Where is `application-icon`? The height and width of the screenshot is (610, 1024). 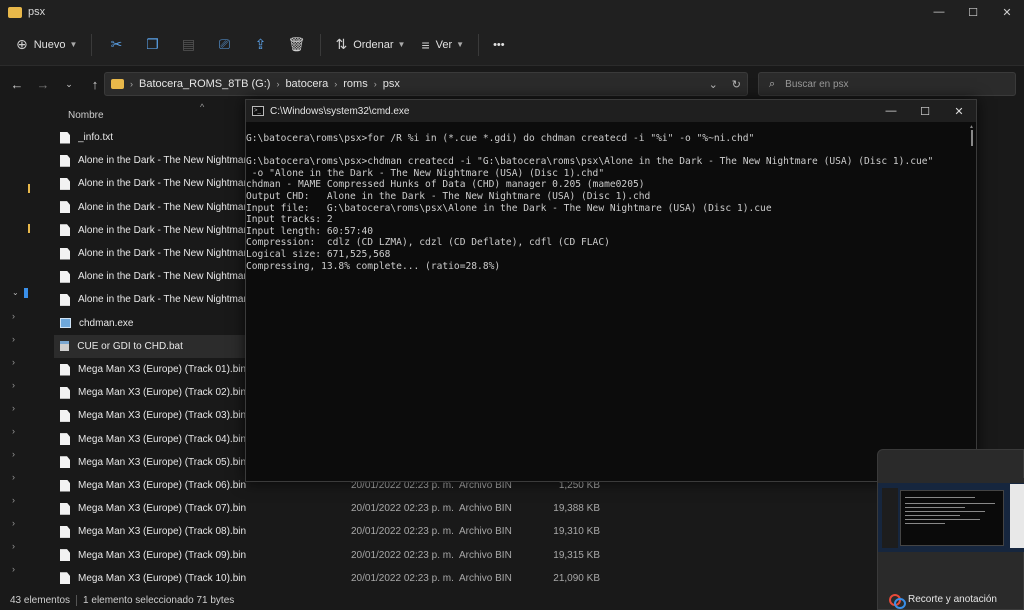 application-icon is located at coordinates (65, 323).